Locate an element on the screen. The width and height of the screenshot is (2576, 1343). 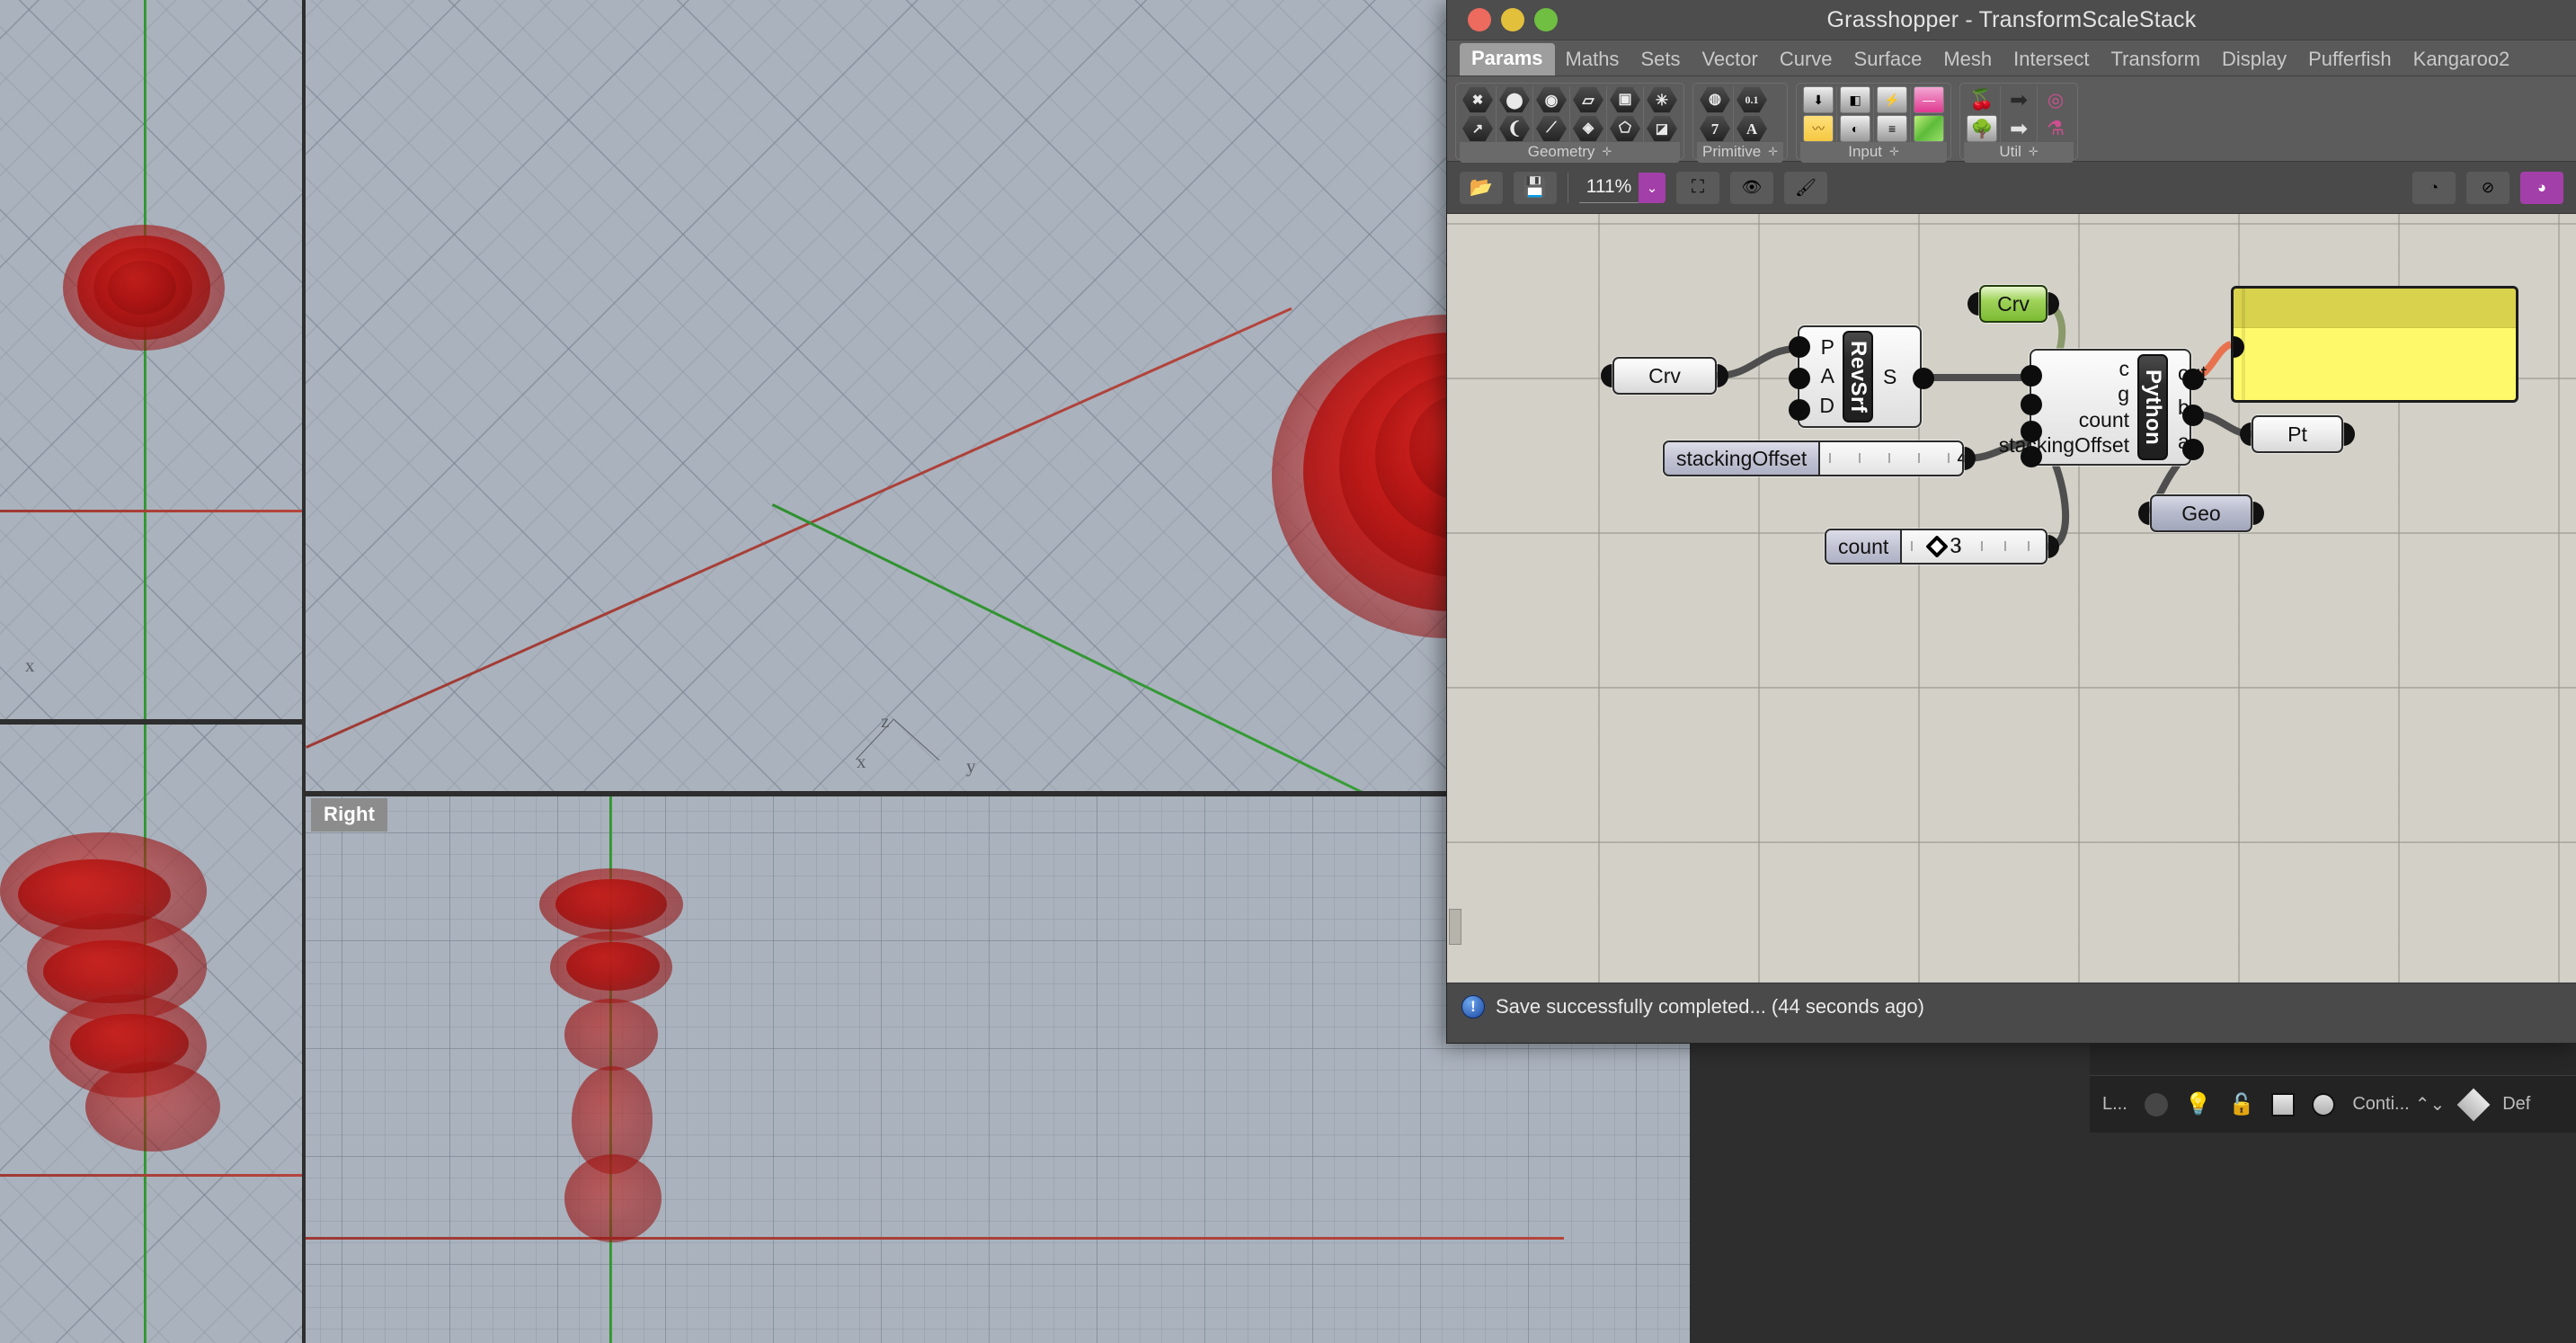
flask-icon: ⚗ is located at coordinates (2055, 128).